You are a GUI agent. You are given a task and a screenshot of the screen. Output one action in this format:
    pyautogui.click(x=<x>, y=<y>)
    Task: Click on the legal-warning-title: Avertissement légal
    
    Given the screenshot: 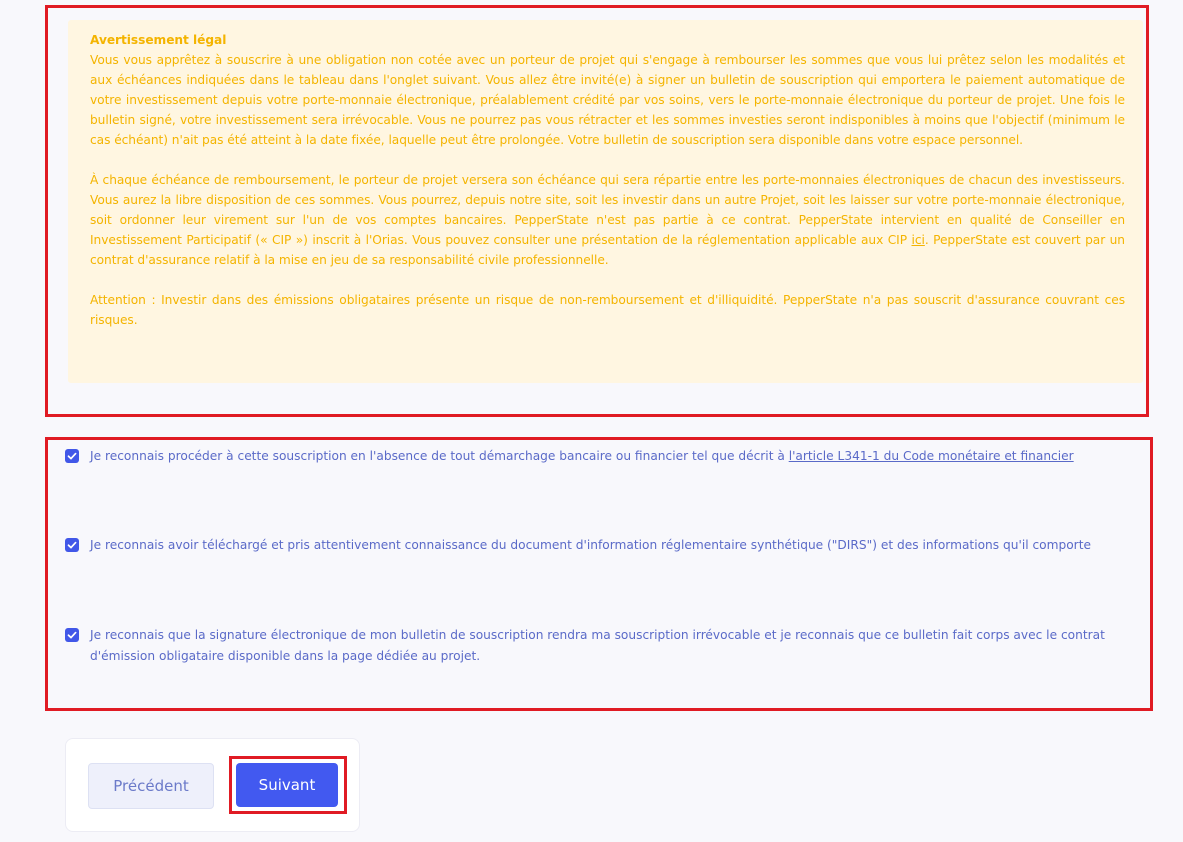 What is the action you would take?
    pyautogui.click(x=158, y=40)
    